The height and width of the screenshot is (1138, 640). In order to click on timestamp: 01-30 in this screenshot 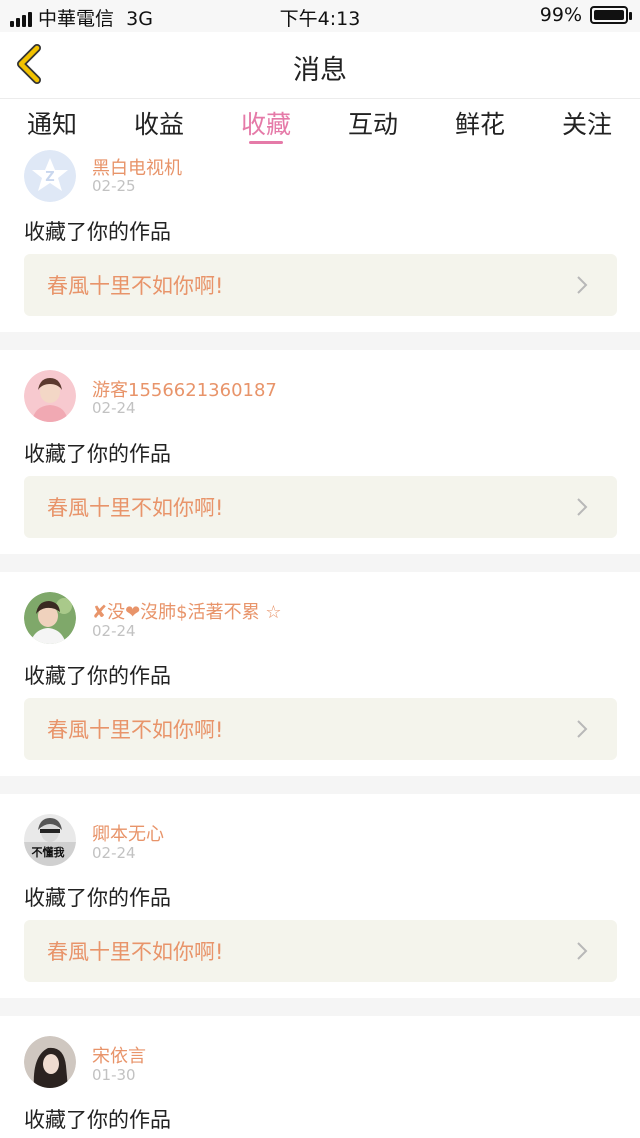, I will do `click(114, 1075)`.